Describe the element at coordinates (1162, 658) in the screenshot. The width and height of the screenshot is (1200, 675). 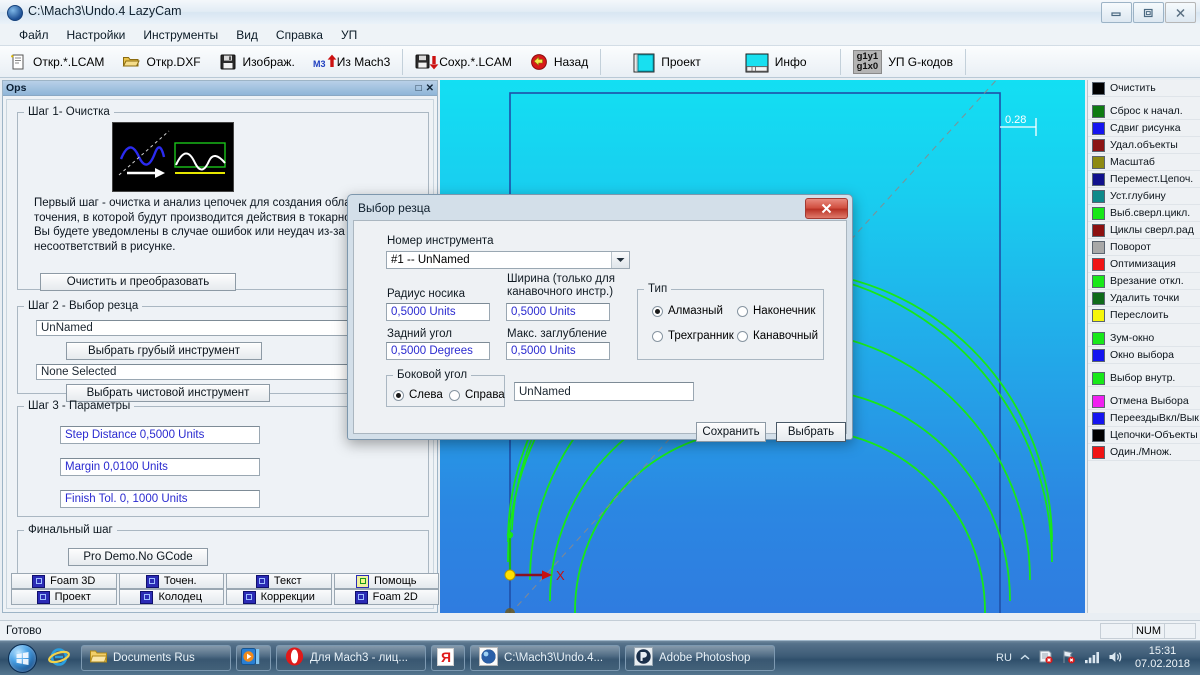
I see `taskbar-clock: 15:31 07.02.2018` at that location.